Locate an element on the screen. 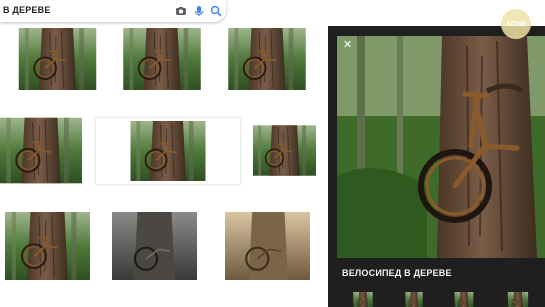 The width and height of the screenshot is (545, 307). close-icon: ✕ is located at coordinates (347, 45).